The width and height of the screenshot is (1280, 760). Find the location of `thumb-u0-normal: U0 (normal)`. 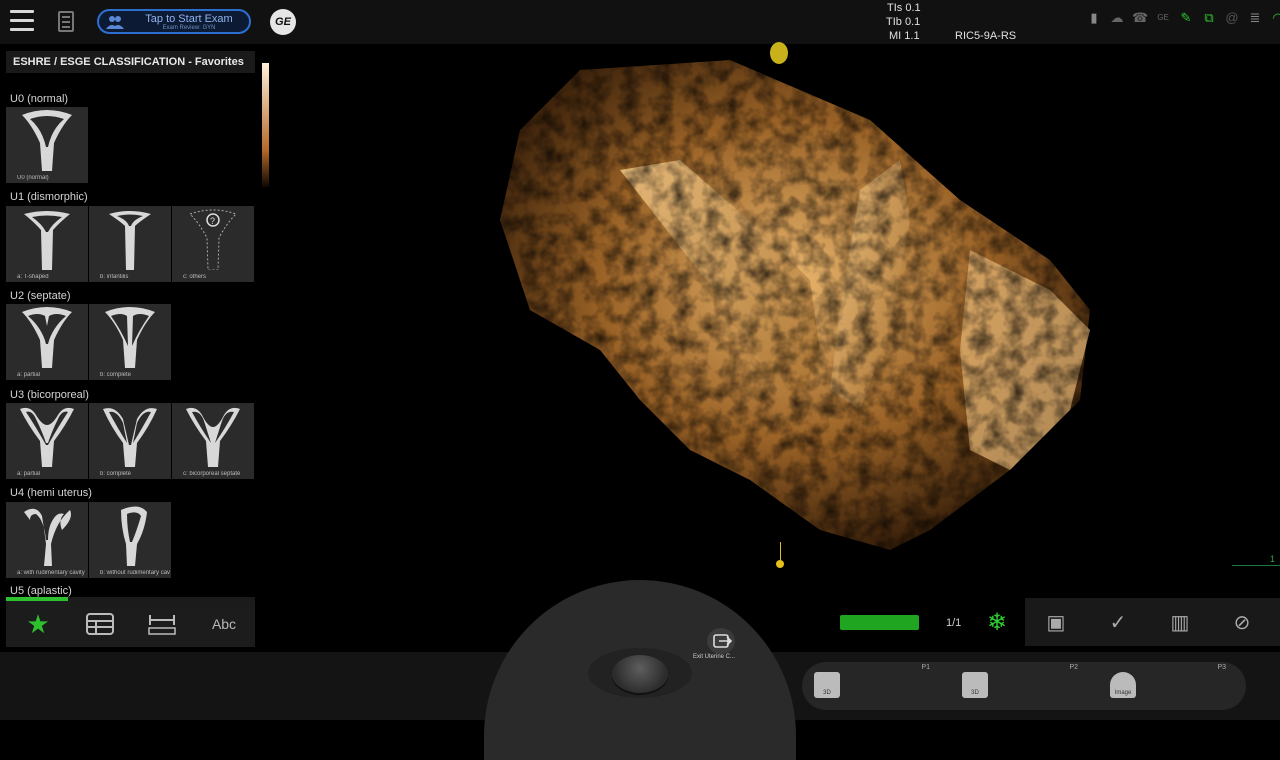

thumb-u0-normal: U0 (normal) is located at coordinates (47, 145).